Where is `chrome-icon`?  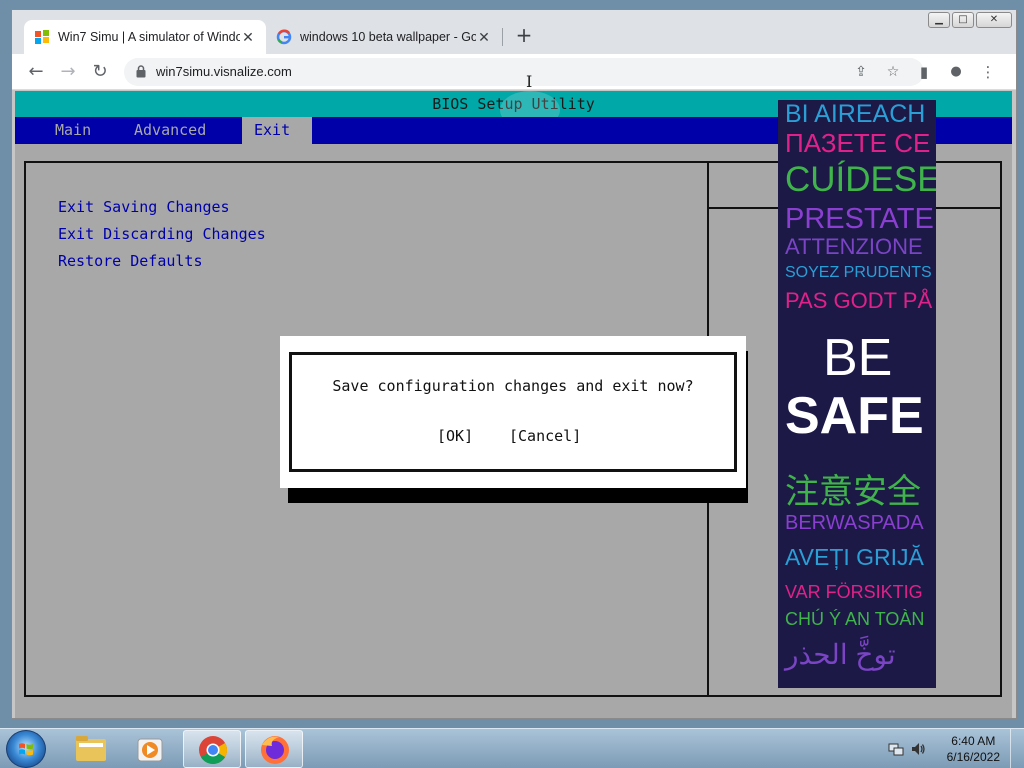 chrome-icon is located at coordinates (213, 750).